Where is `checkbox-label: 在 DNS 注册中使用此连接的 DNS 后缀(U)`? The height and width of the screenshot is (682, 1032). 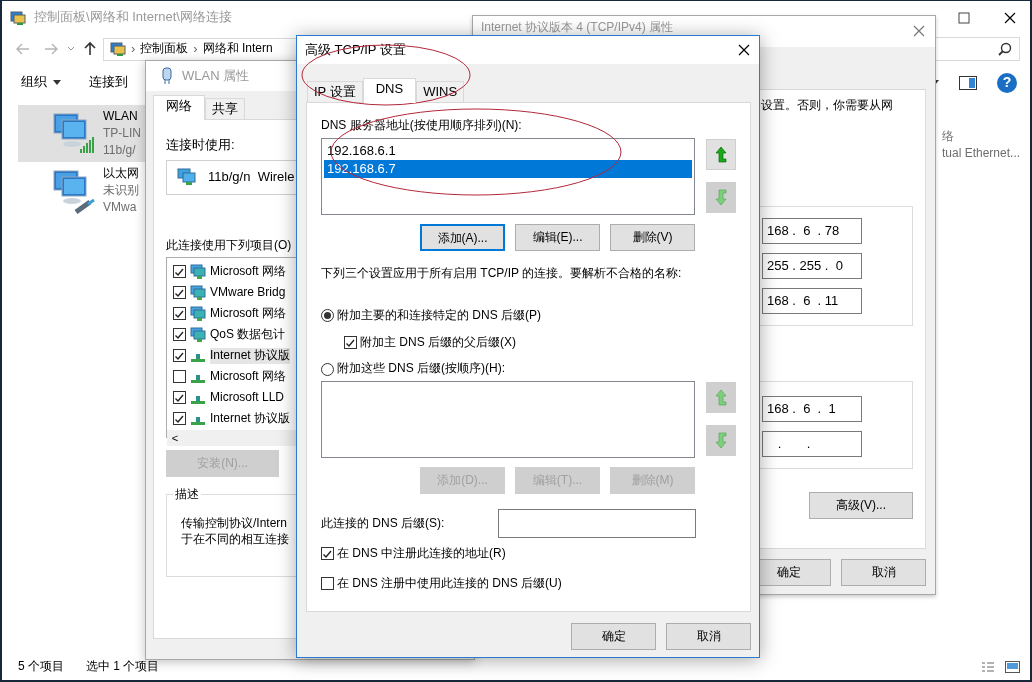
checkbox-label: 在 DNS 注册中使用此连接的 DNS 后缀(U) is located at coordinates (449, 583).